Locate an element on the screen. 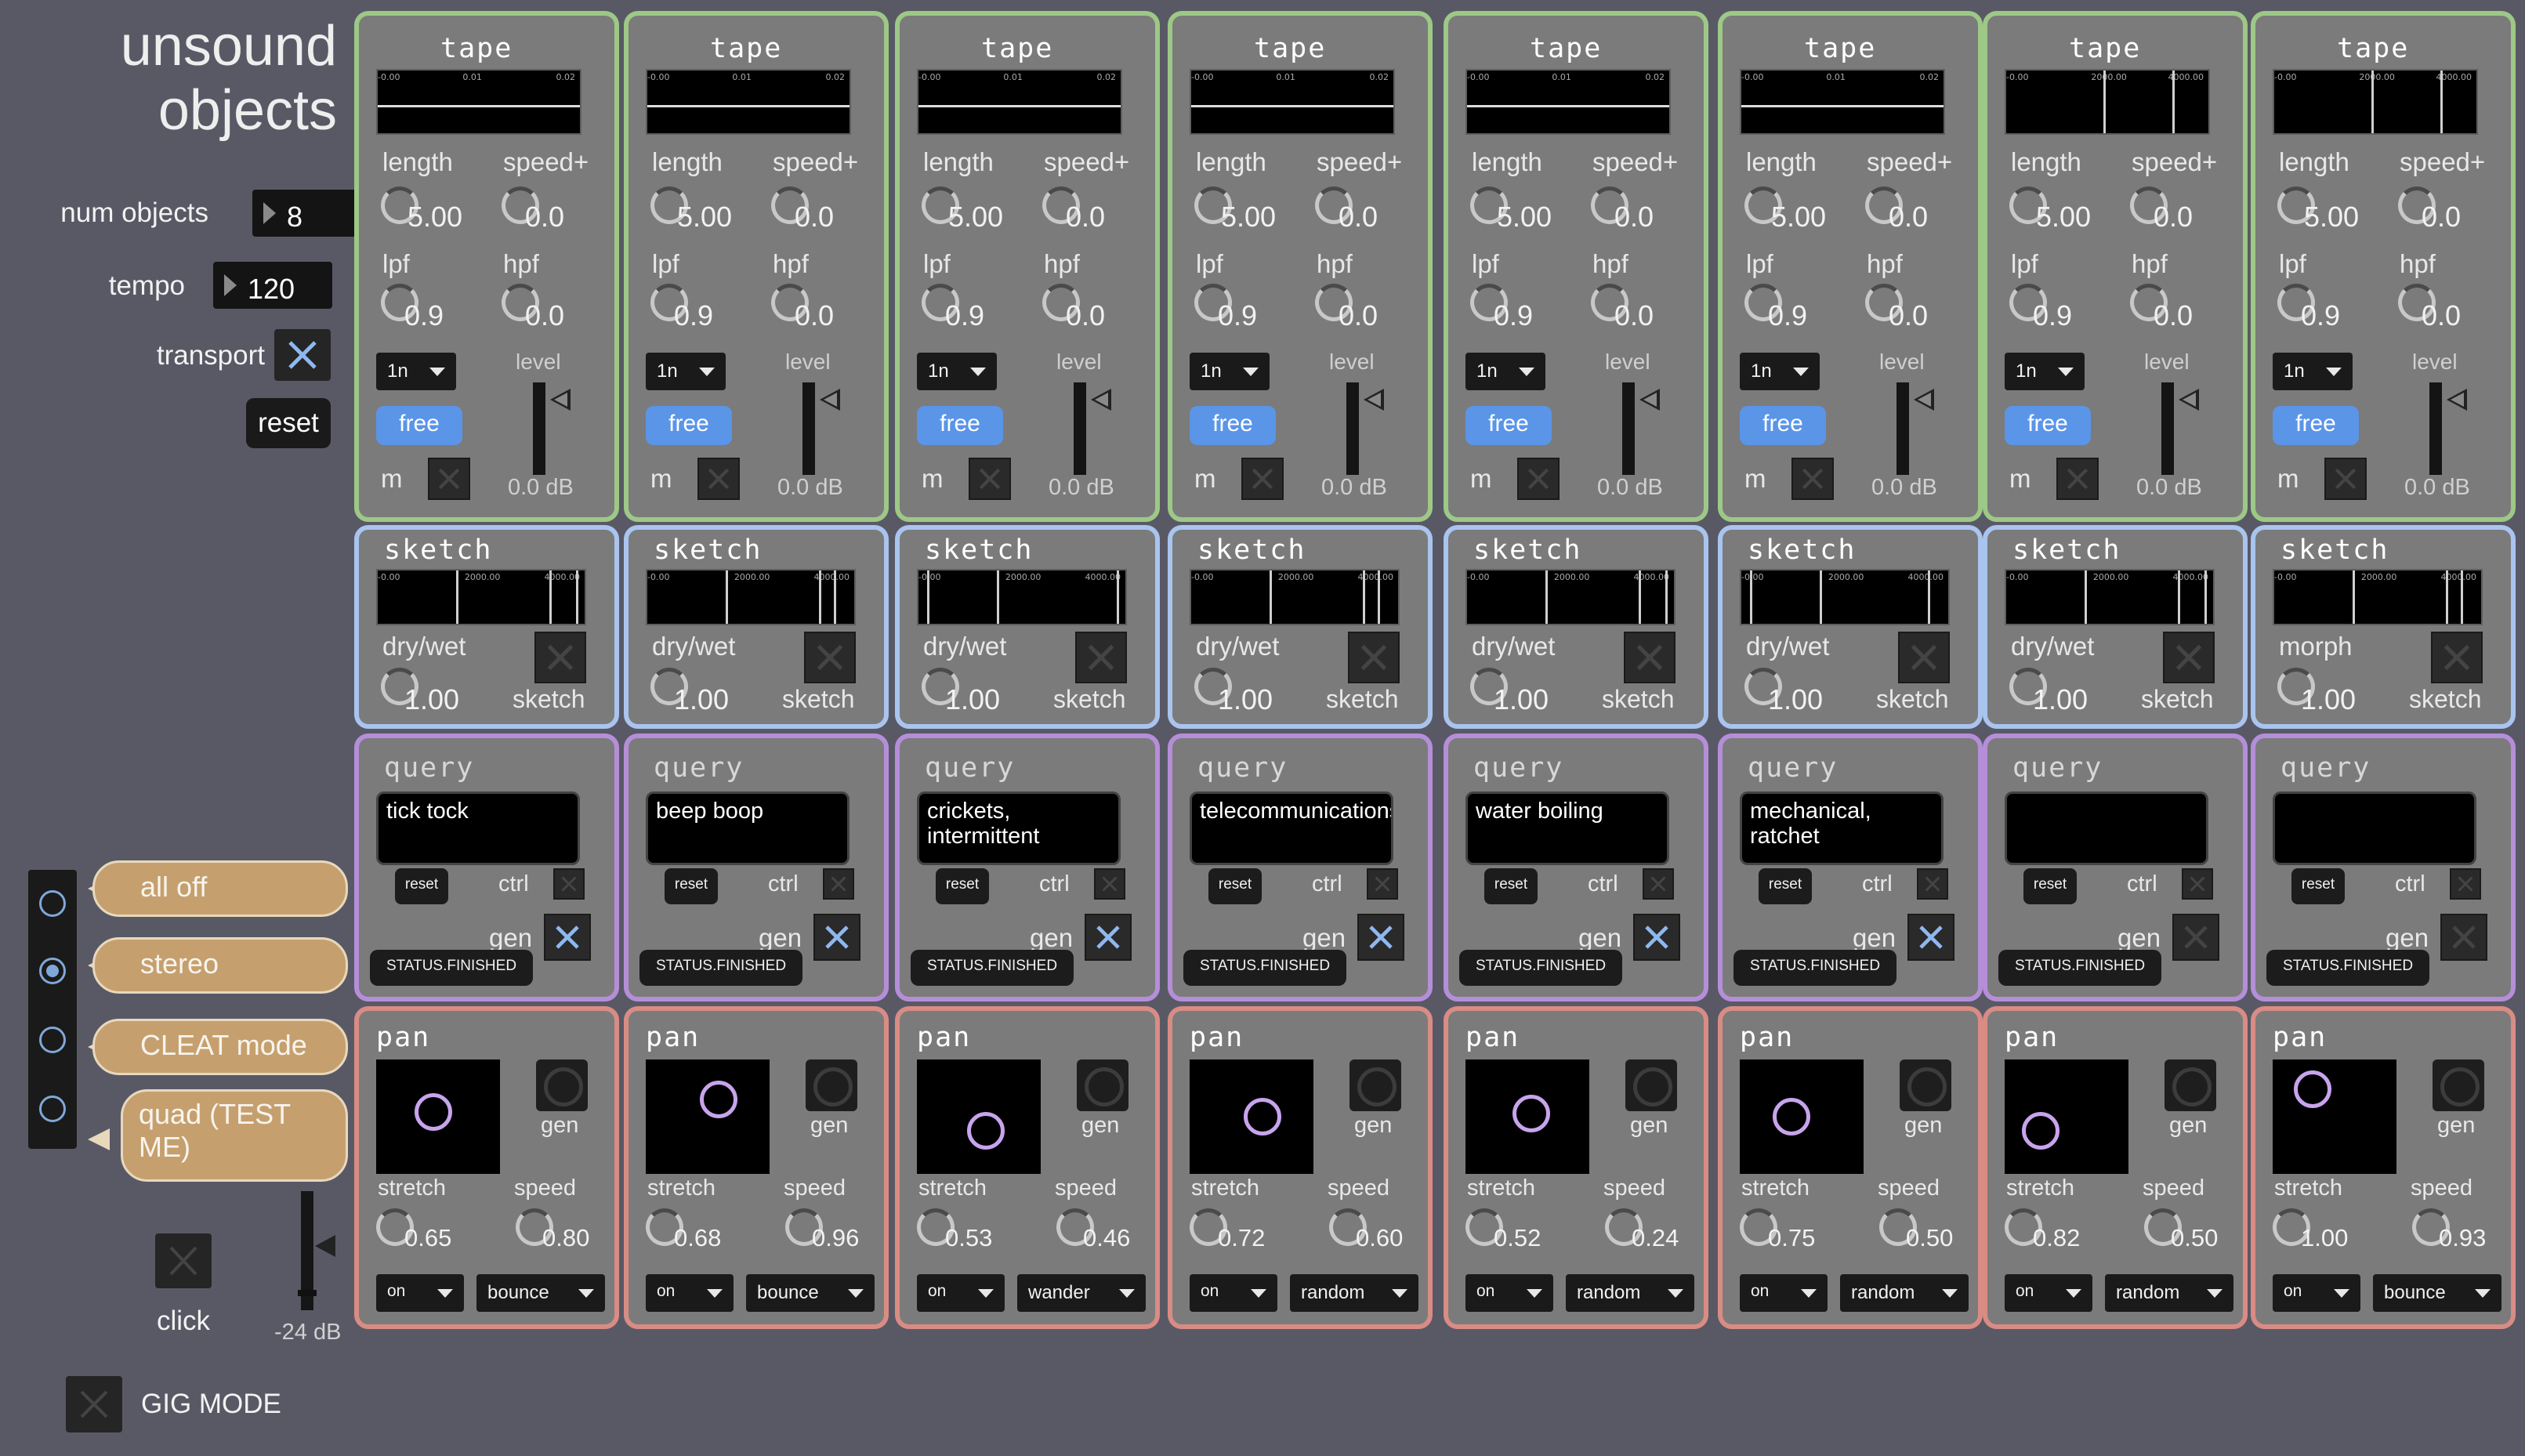 This screenshot has width=2525, height=1456. click-toggle is located at coordinates (183, 1260).